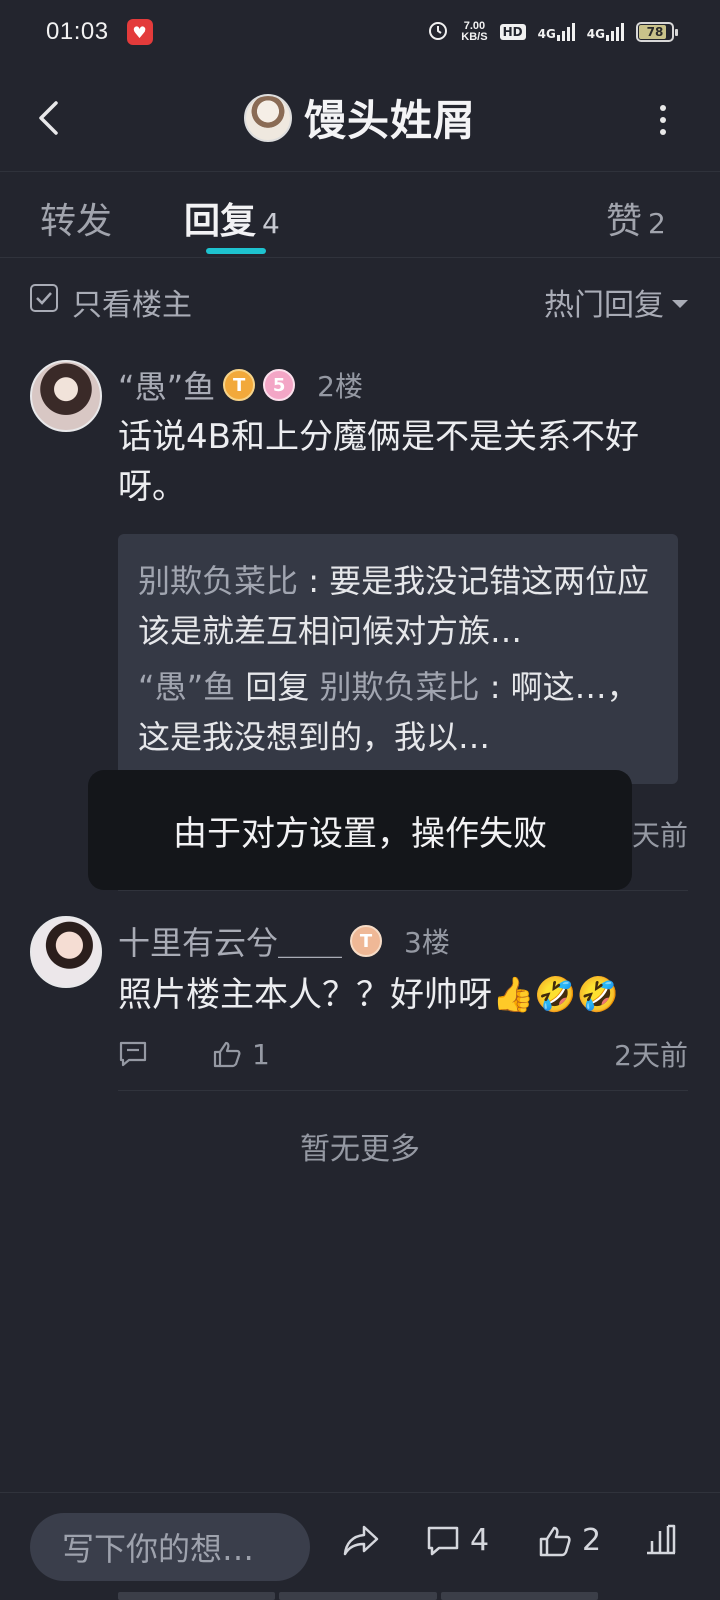  Describe the element at coordinates (427, 942) in the screenshot. I see `floor-number: 3楼` at that location.